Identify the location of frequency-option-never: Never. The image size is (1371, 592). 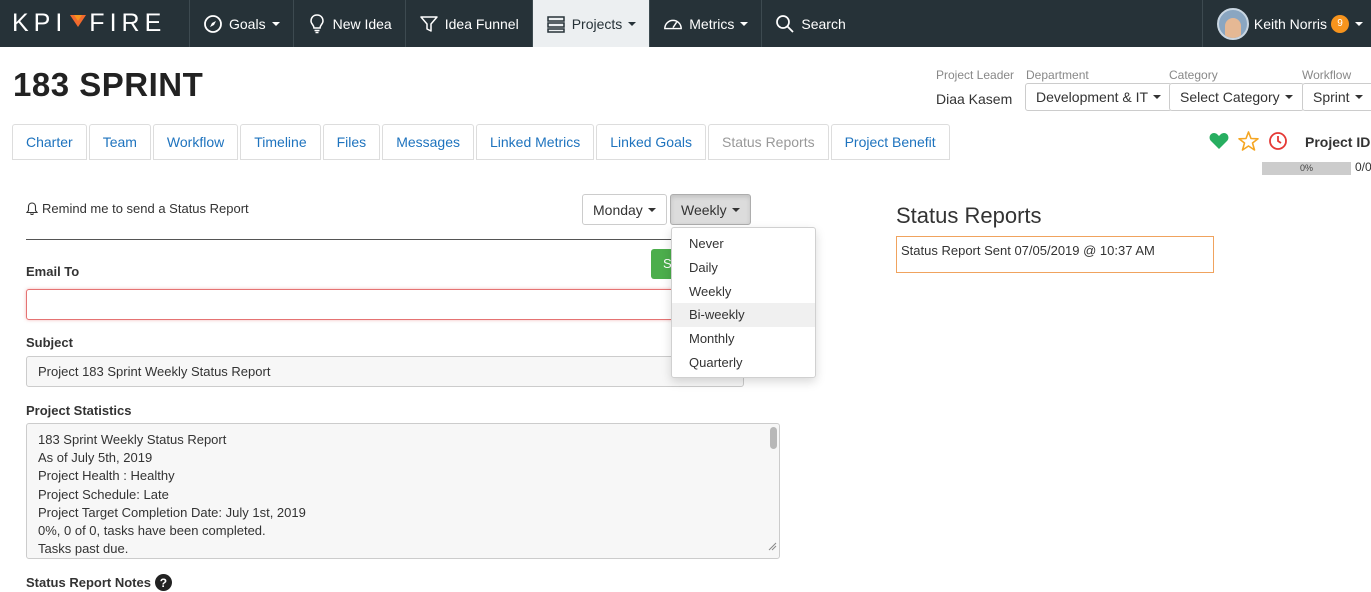
(743, 244).